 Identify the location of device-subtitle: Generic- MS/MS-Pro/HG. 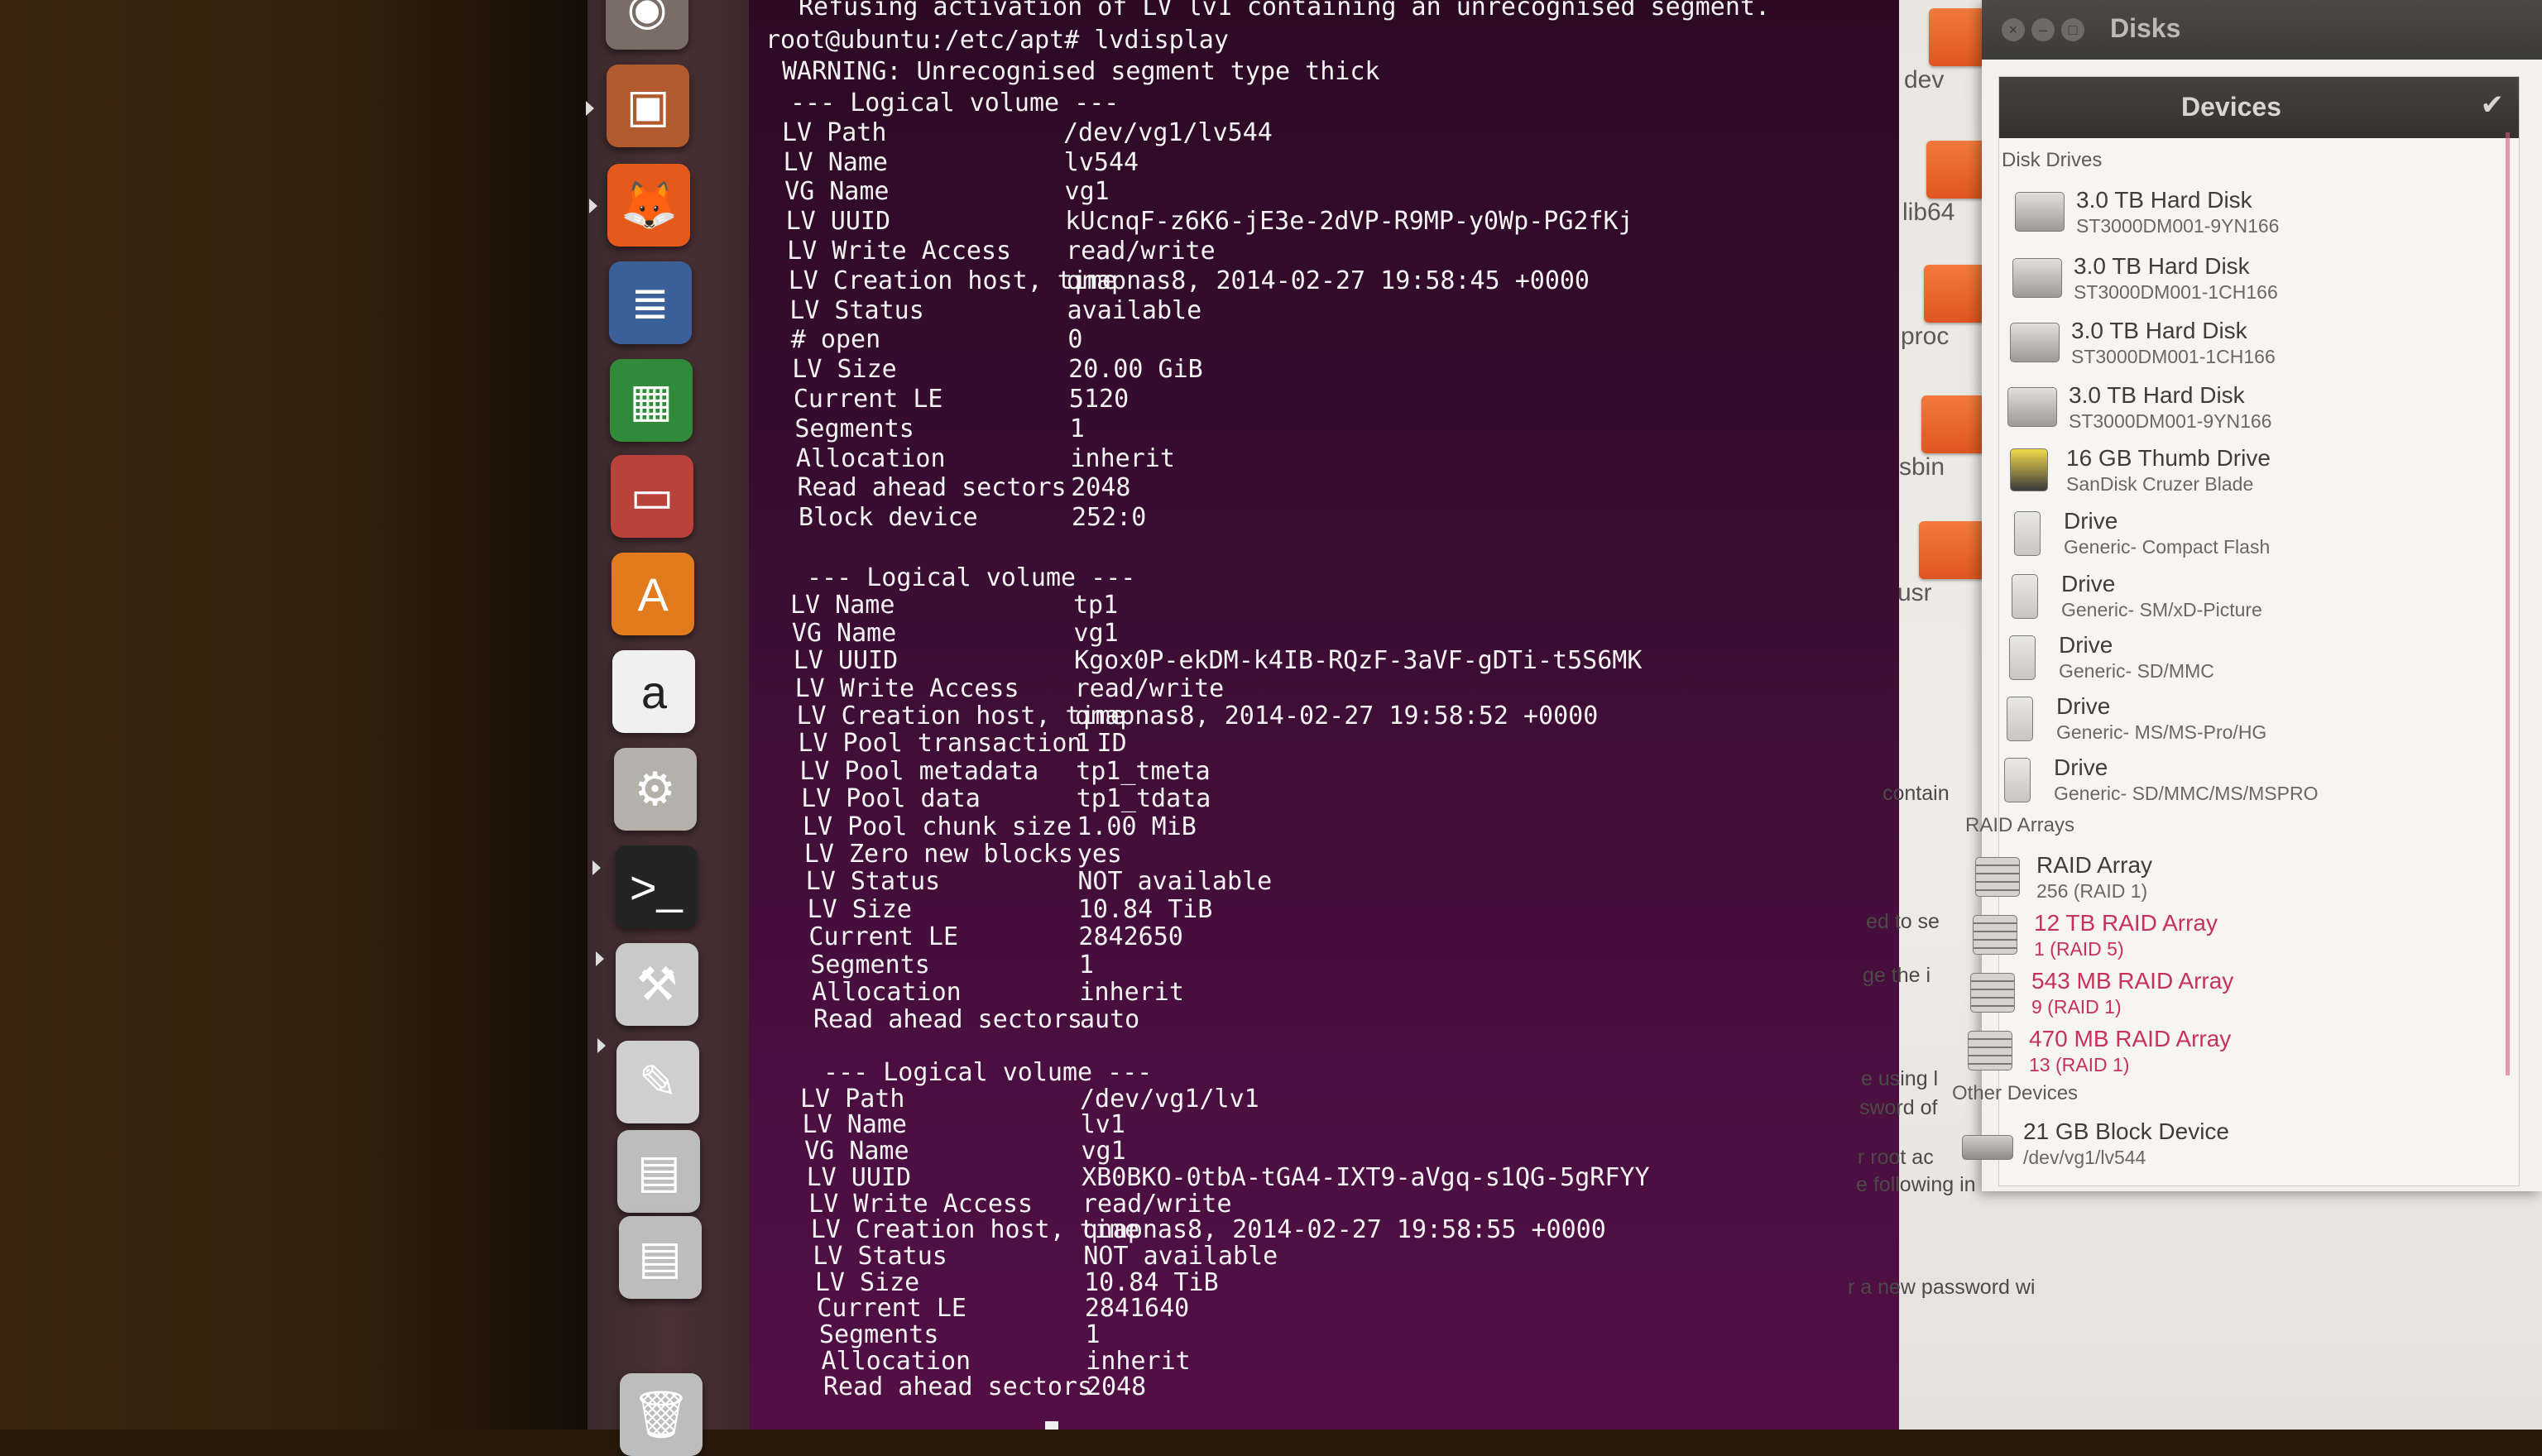
(2161, 732).